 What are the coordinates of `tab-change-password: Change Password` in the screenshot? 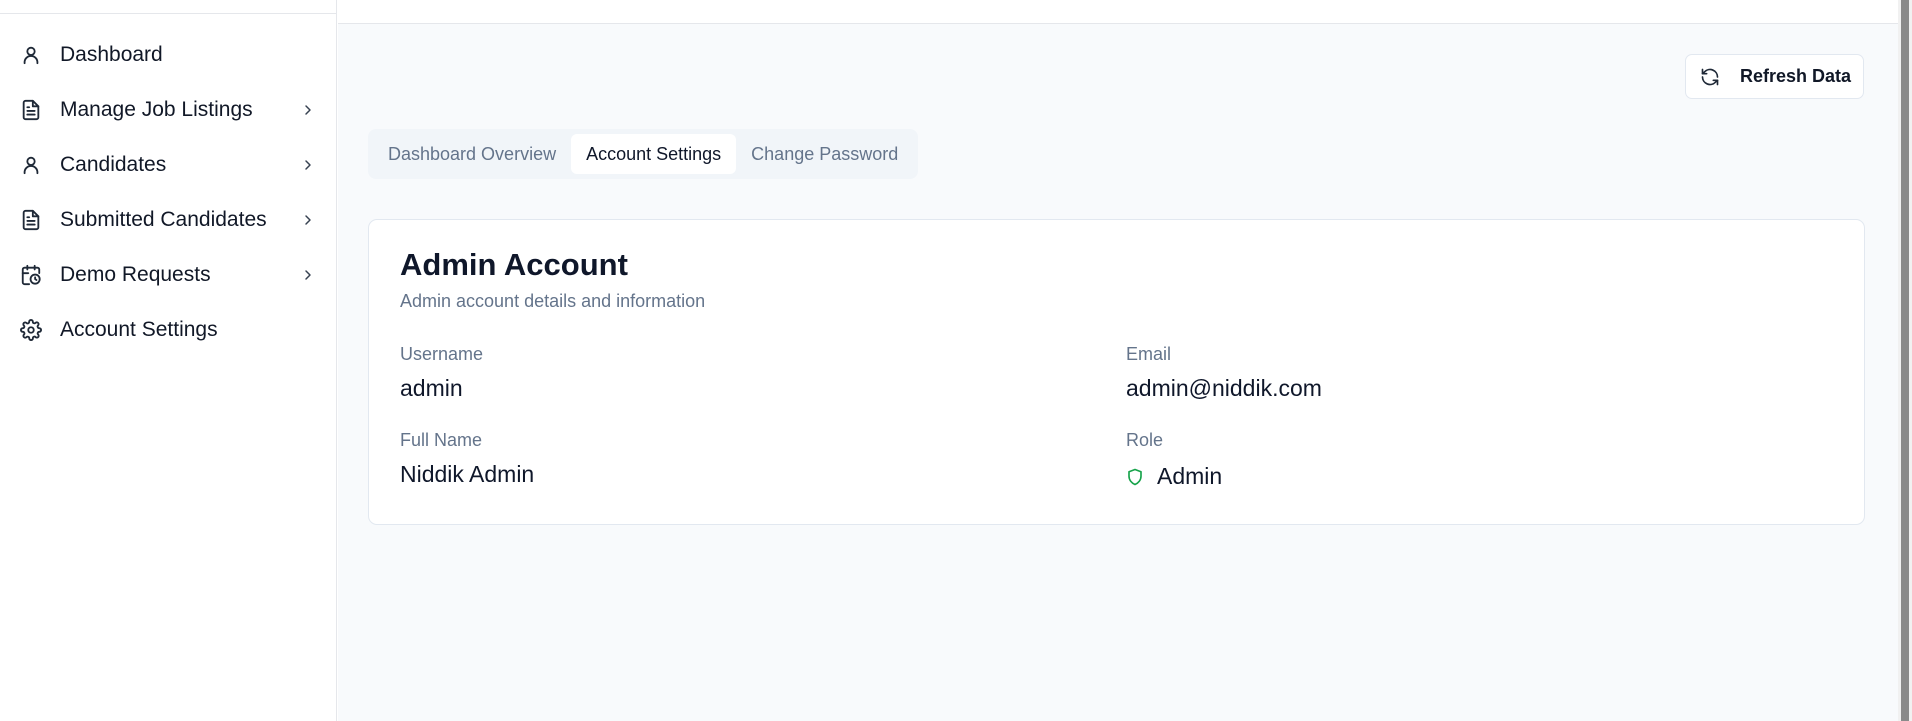 It's located at (824, 154).